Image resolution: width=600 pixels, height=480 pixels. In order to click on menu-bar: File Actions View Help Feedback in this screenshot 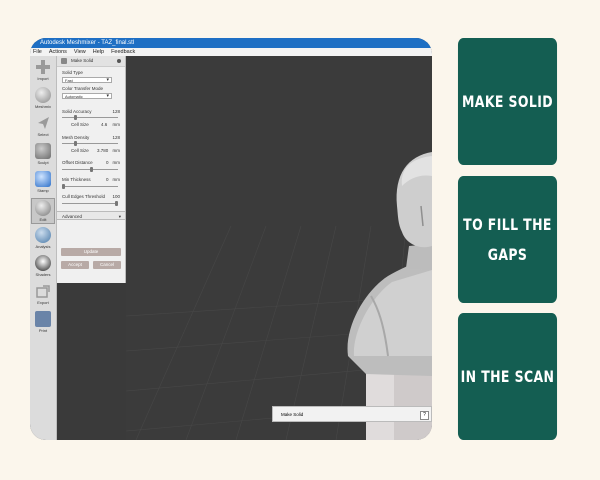, I will do `click(231, 52)`.